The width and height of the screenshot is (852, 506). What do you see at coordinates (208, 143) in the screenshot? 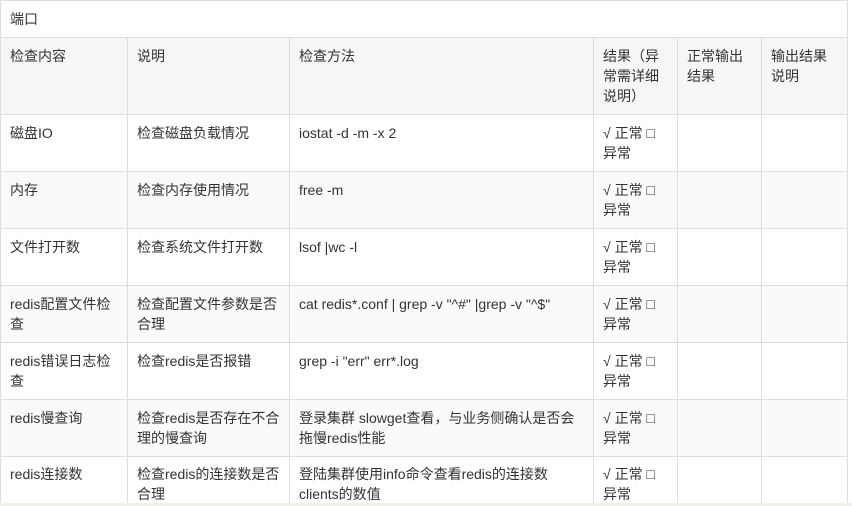
I see `cell-description: 检查磁盘负载情况` at bounding box center [208, 143].